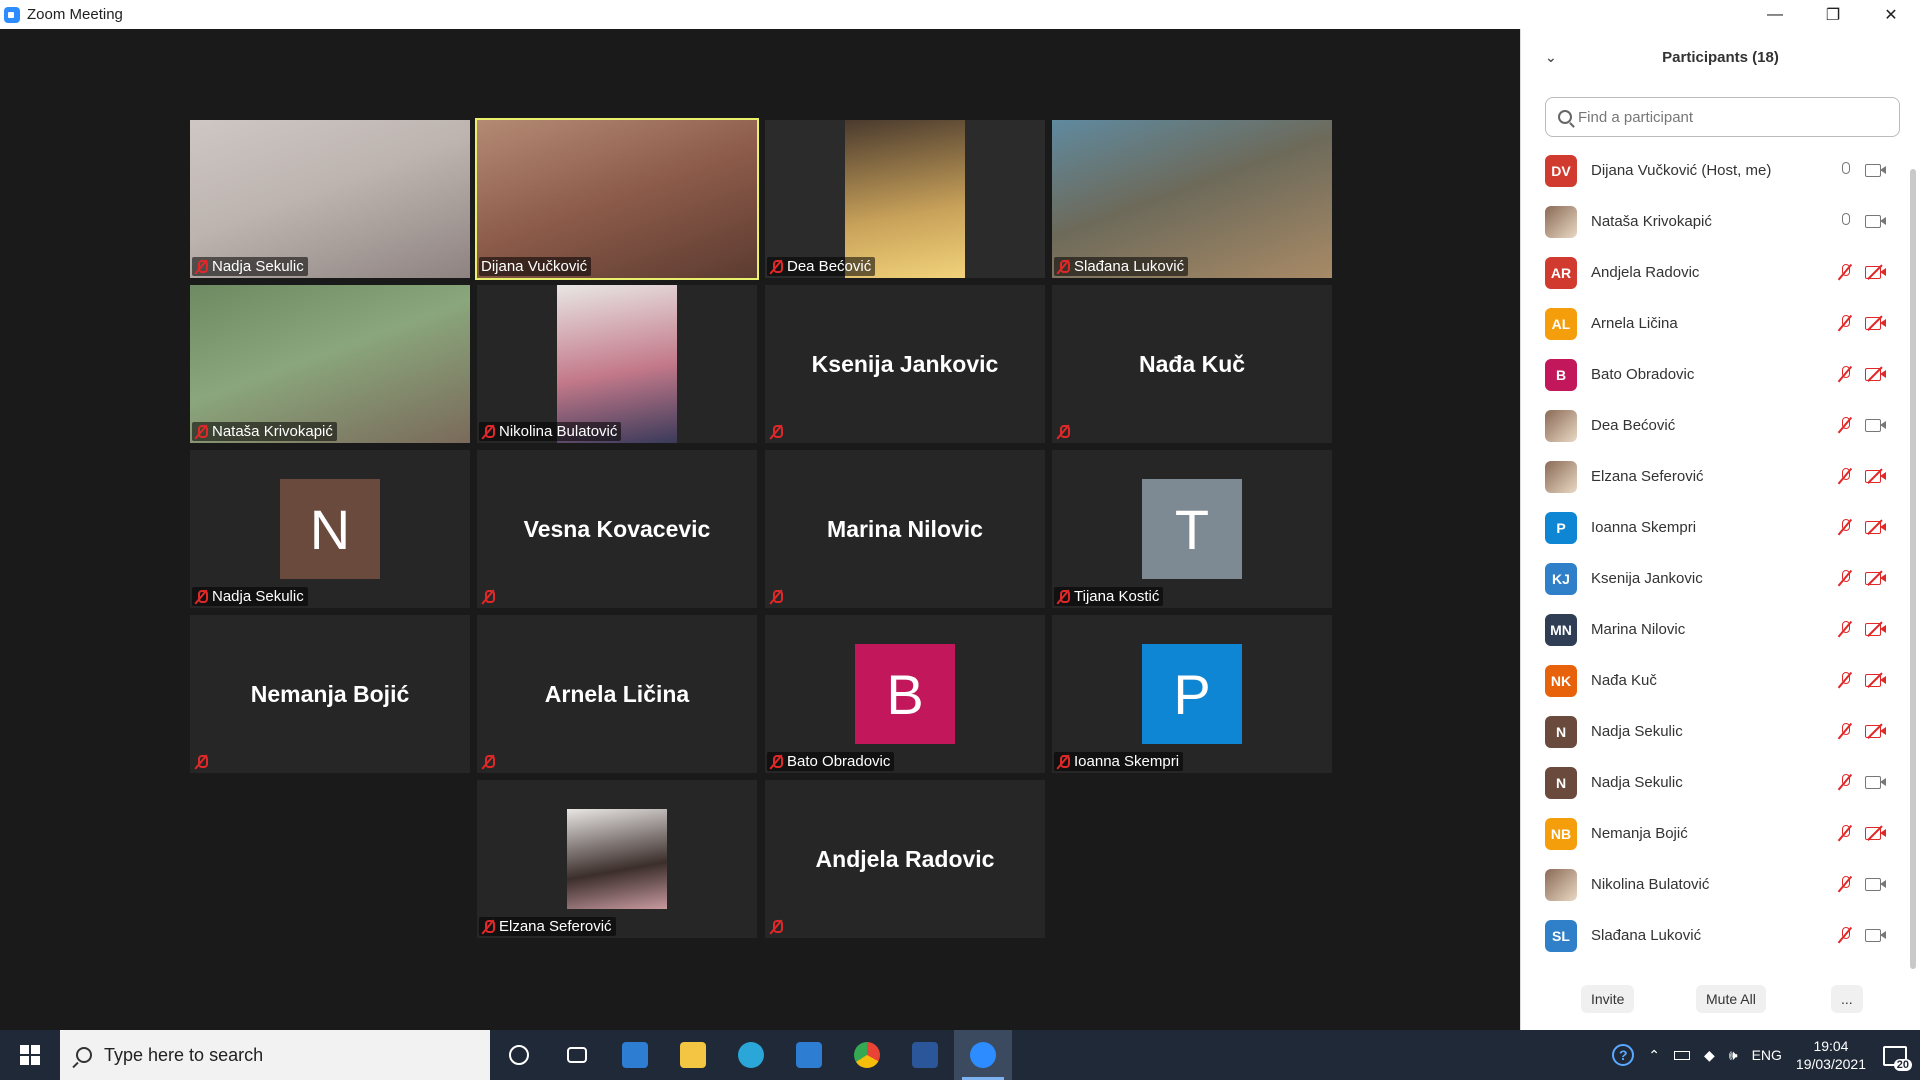  What do you see at coordinates (1716, 680) in the screenshot?
I see `participant-row: NK Nađa Kuč` at bounding box center [1716, 680].